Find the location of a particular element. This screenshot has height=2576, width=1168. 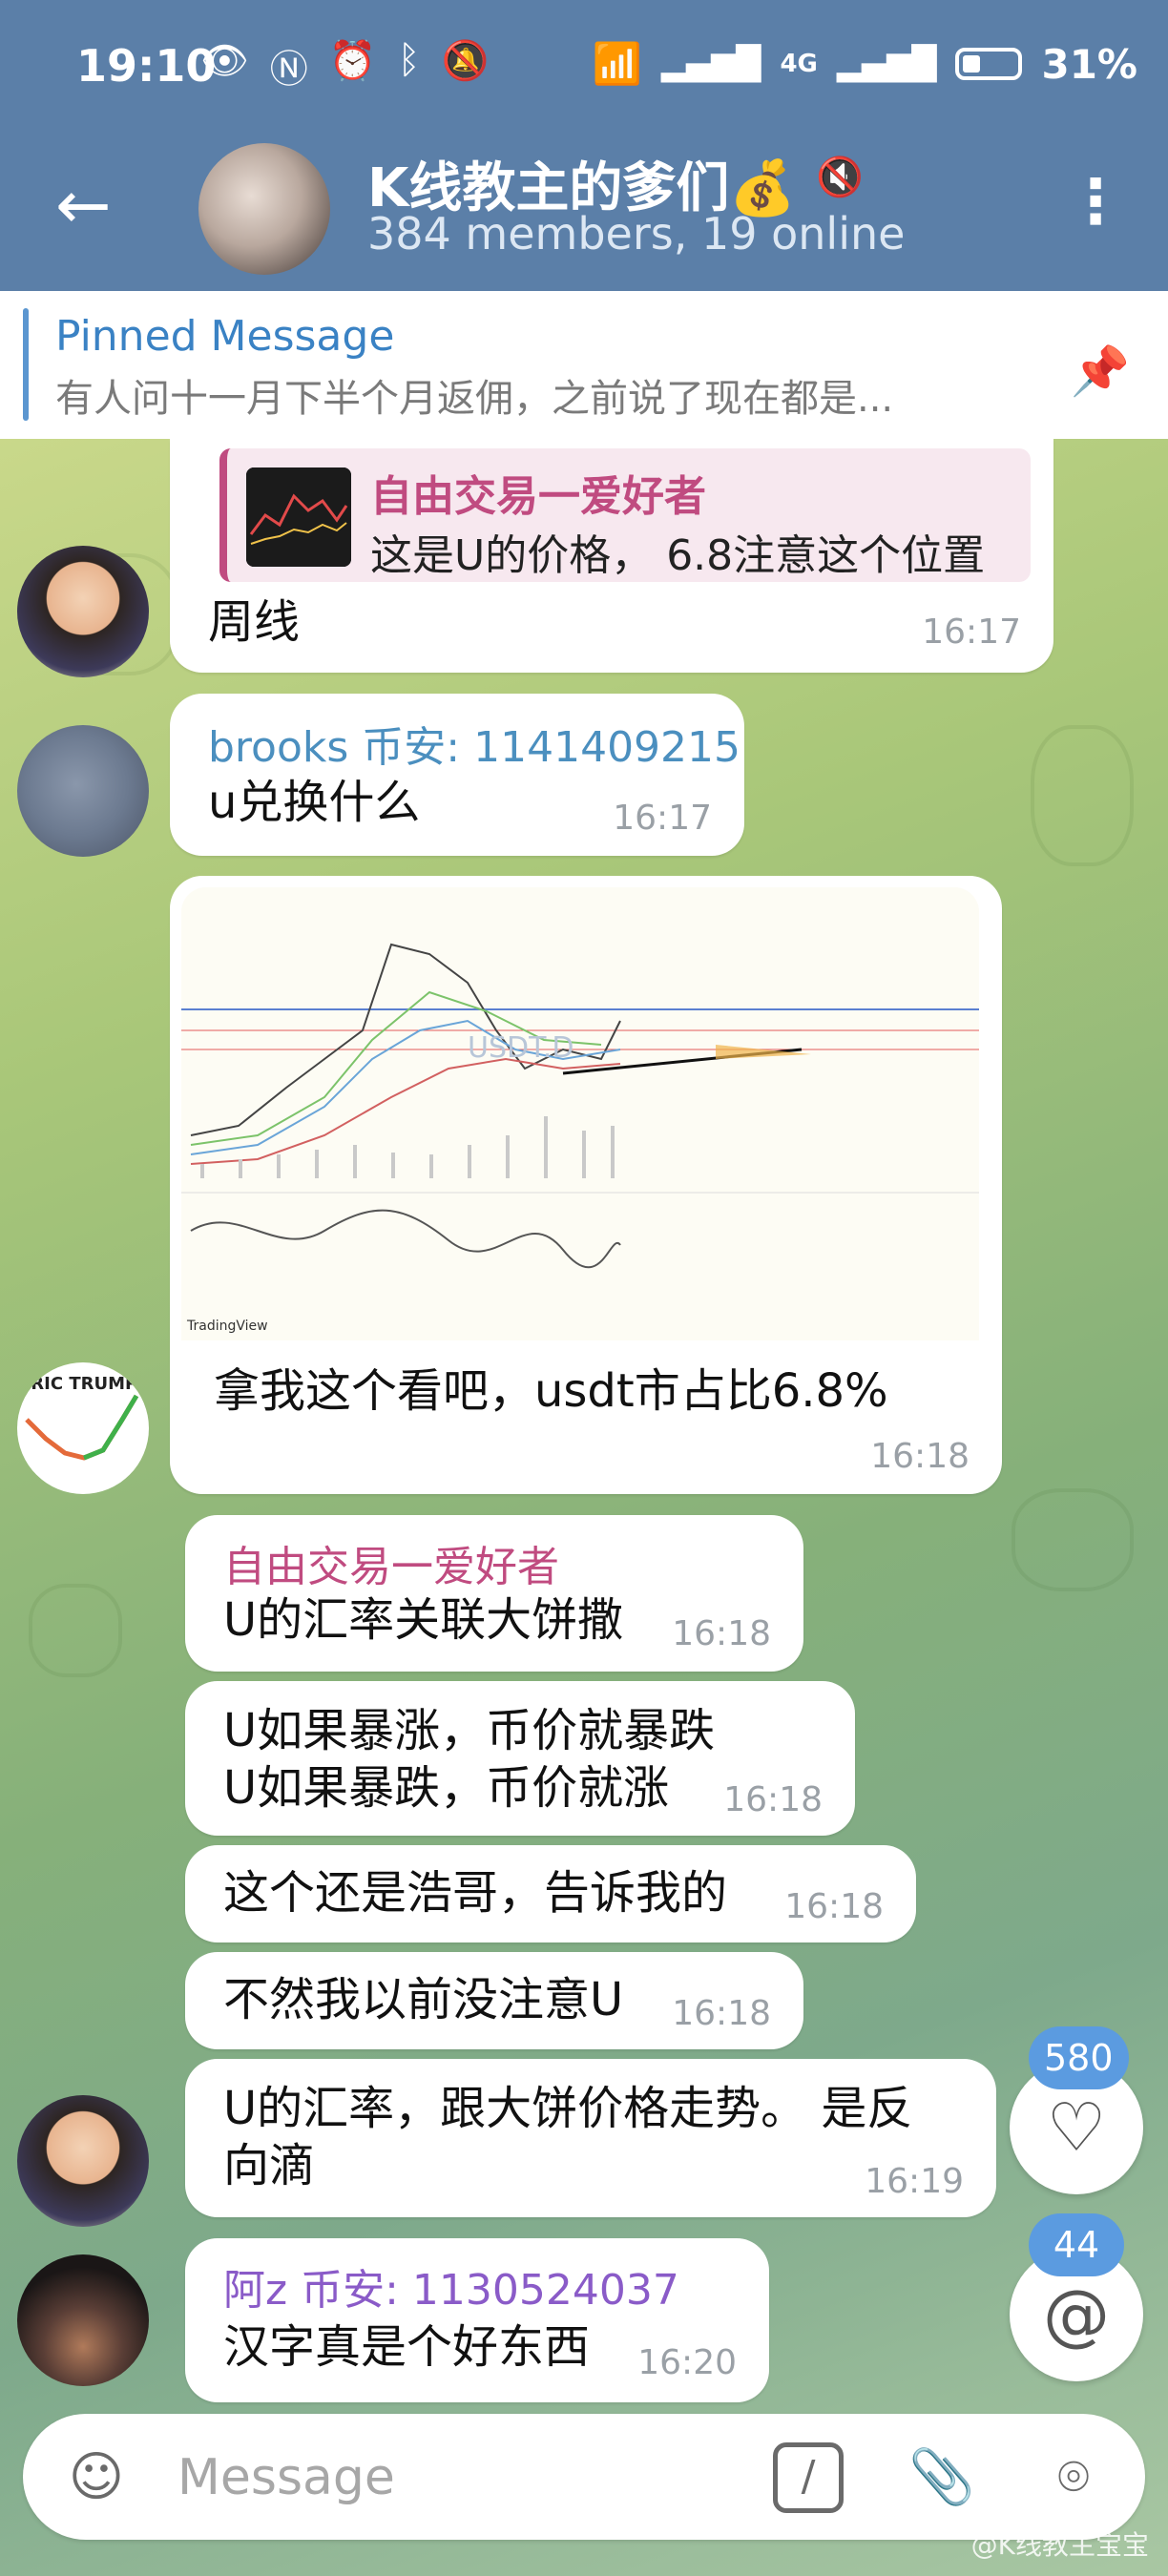

message-text: 向滴 is located at coordinates (269, 2165).